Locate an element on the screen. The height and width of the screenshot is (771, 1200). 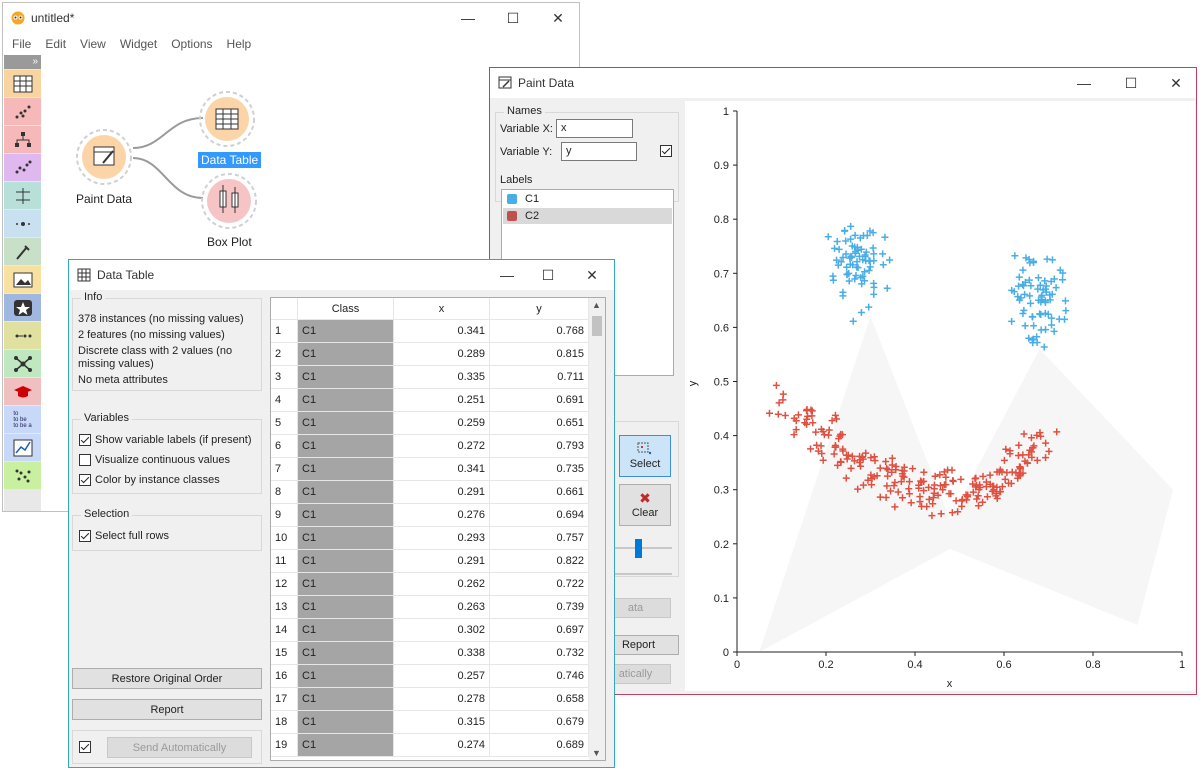
row-header: 10 is located at coordinates (284, 538).